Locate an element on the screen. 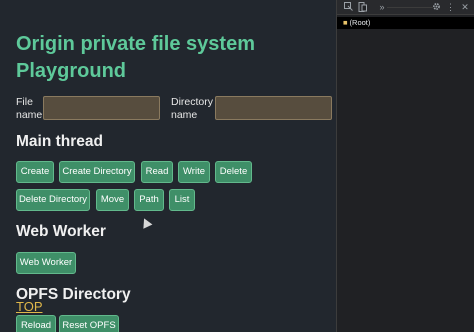 This screenshot has width=474, height=332. list-button: List is located at coordinates (182, 200).